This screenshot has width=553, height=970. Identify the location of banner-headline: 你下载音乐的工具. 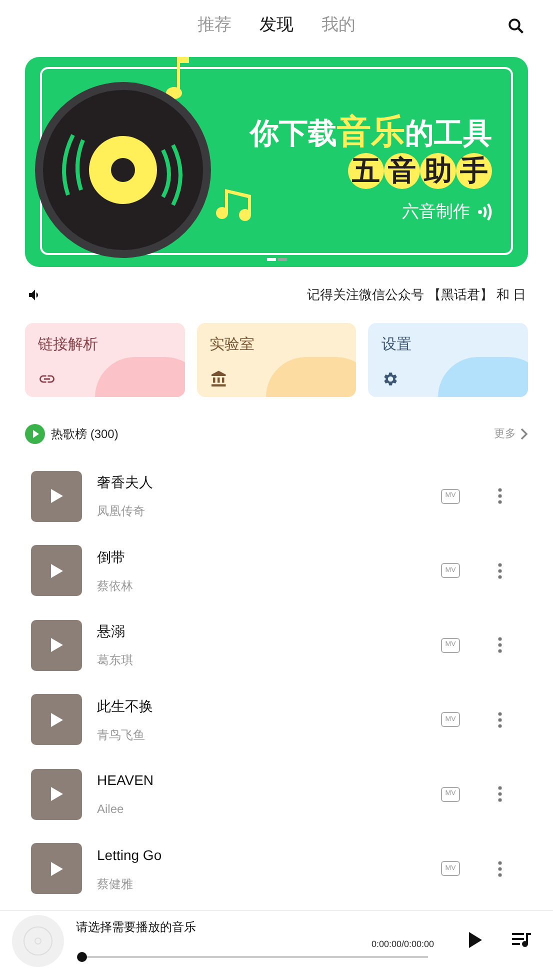
(371, 132).